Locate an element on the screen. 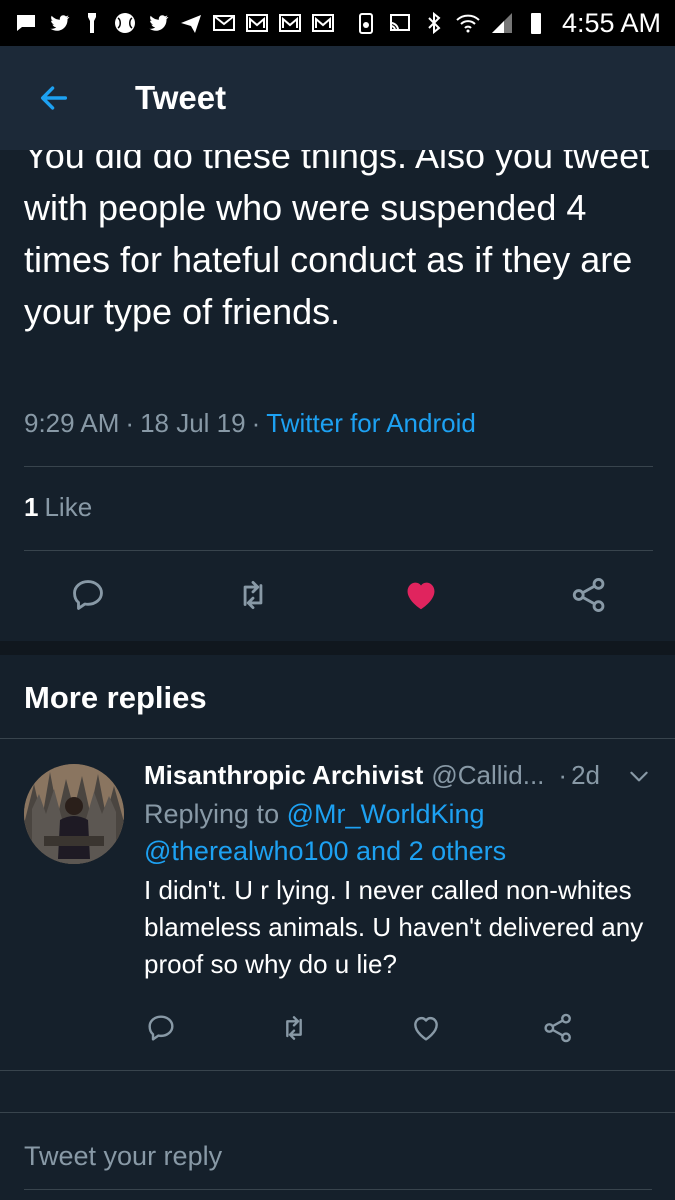 Image resolution: width=675 pixels, height=1200 pixels. avatar is located at coordinates (74, 814).